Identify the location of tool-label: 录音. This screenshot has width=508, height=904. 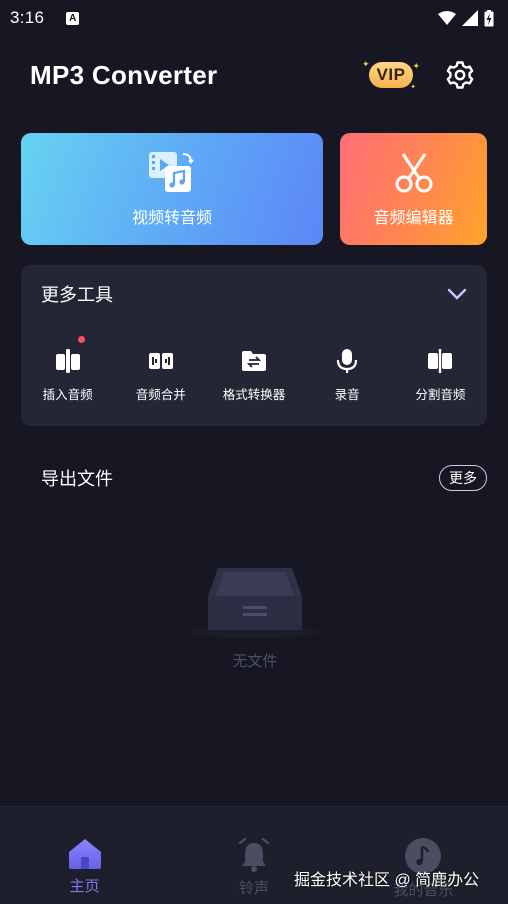
(347, 395).